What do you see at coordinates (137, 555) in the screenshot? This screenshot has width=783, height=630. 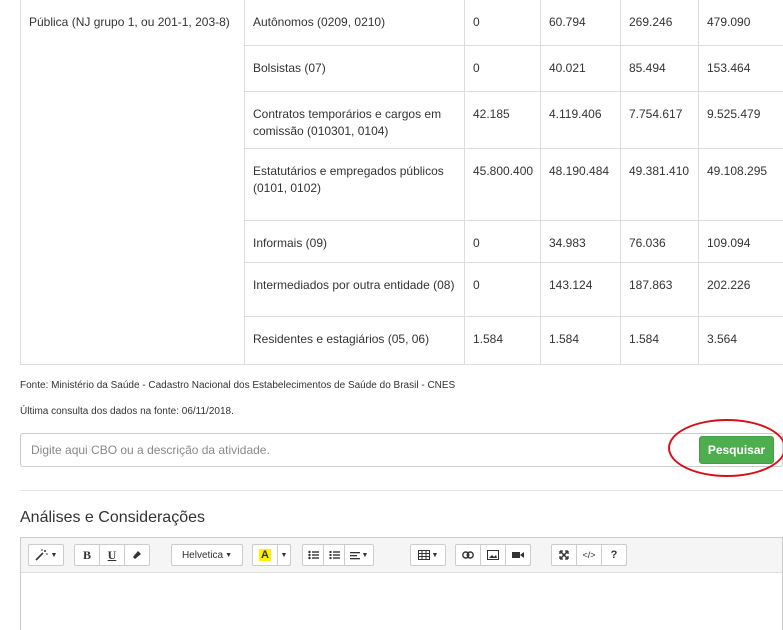 I see `eraser-icon` at bounding box center [137, 555].